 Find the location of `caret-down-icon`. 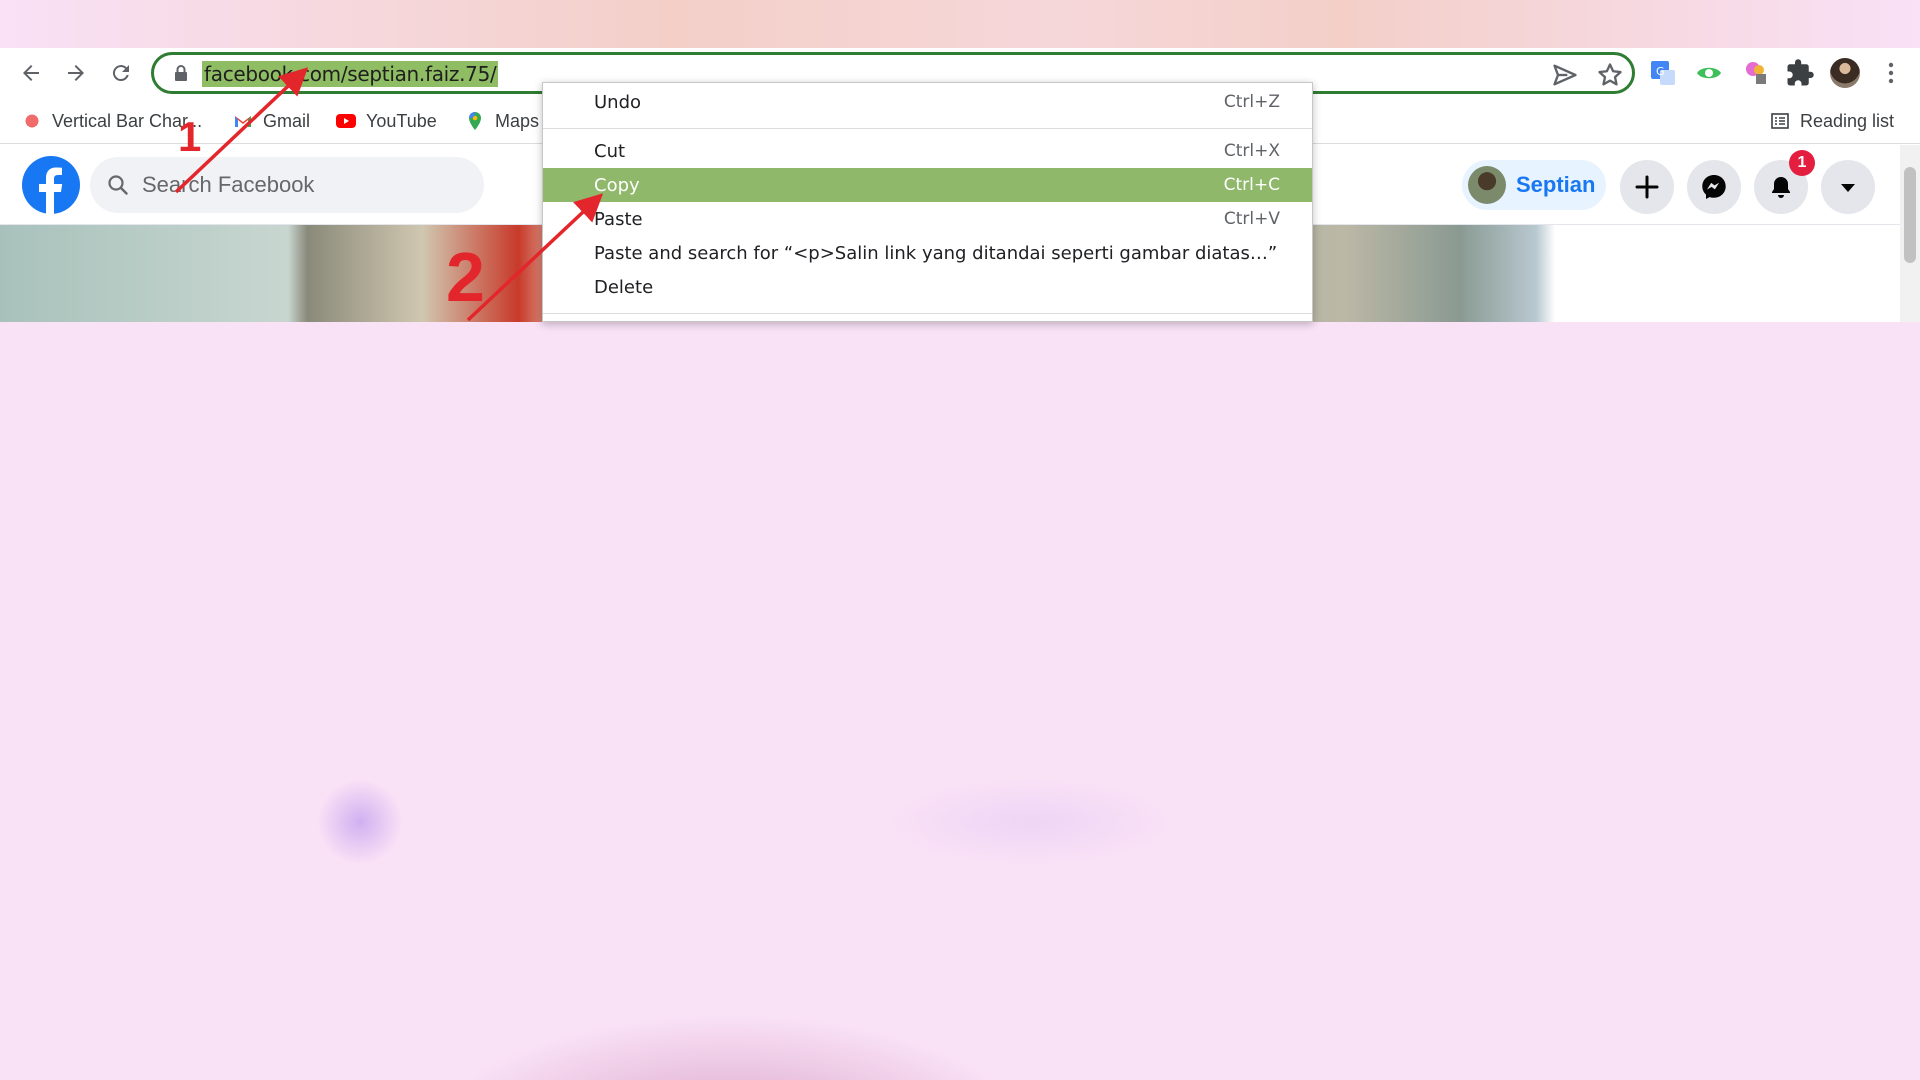

caret-down-icon is located at coordinates (1848, 188).